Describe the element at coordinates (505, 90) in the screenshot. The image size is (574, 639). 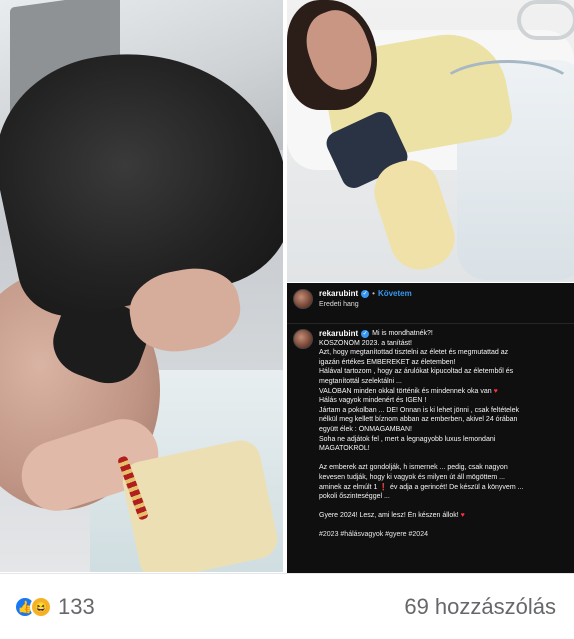
I see `iv-tube` at that location.